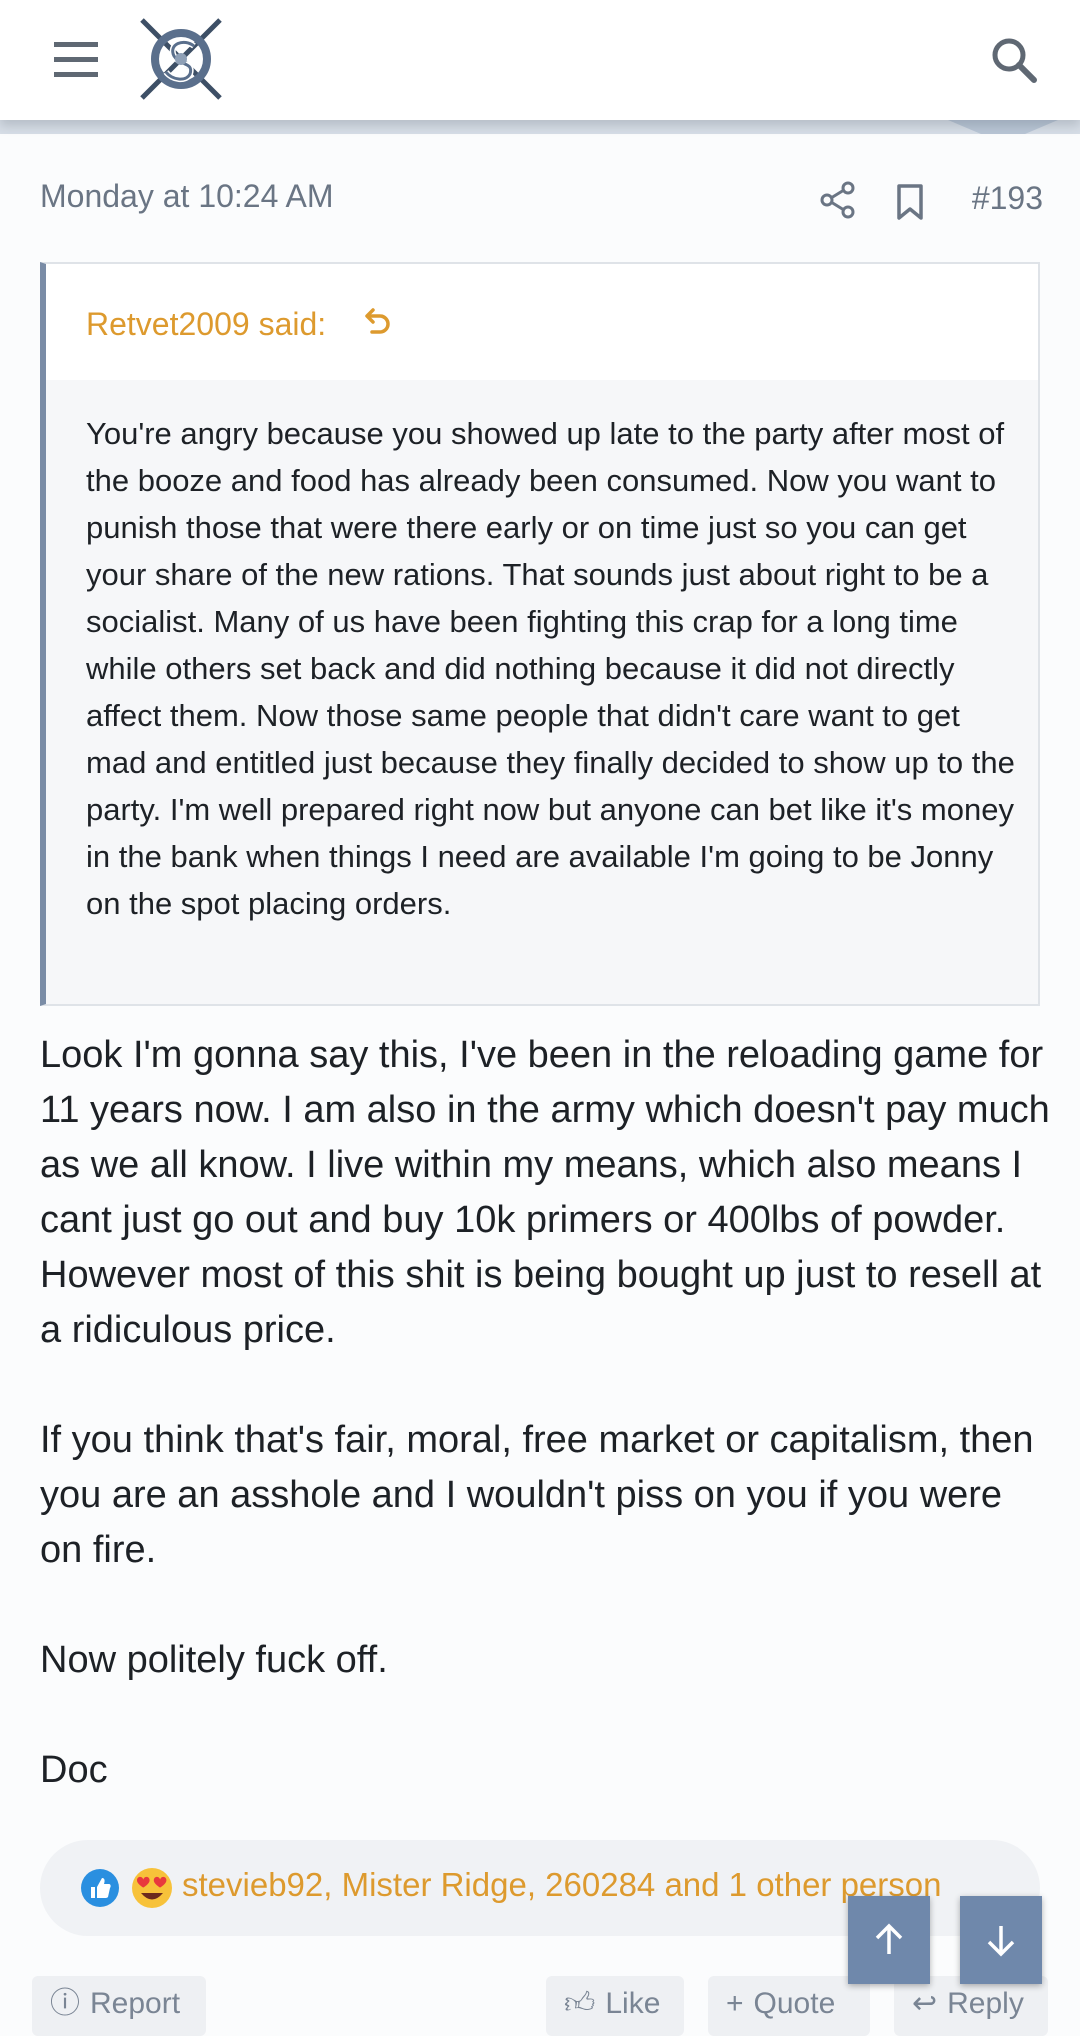 The height and width of the screenshot is (2036, 1080). What do you see at coordinates (985, 2003) in the screenshot?
I see `reply-label: Reply` at bounding box center [985, 2003].